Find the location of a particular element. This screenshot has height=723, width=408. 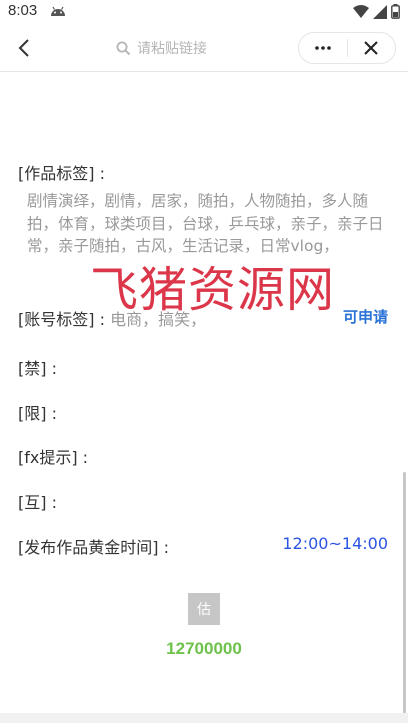

nav-bar: 请粘贴链接 is located at coordinates (204, 48).